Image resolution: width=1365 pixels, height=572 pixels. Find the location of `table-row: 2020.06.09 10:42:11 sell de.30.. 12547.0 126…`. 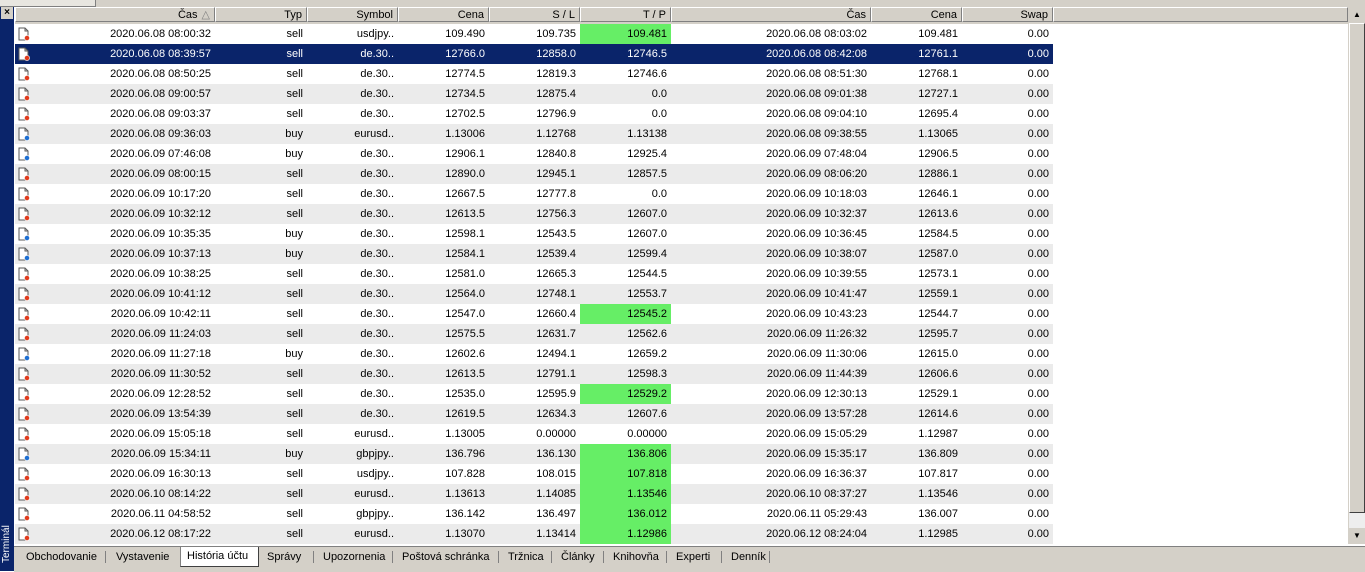

table-row: 2020.06.09 10:42:11 sell de.30.. 12547.0 126… is located at coordinates (534, 314).